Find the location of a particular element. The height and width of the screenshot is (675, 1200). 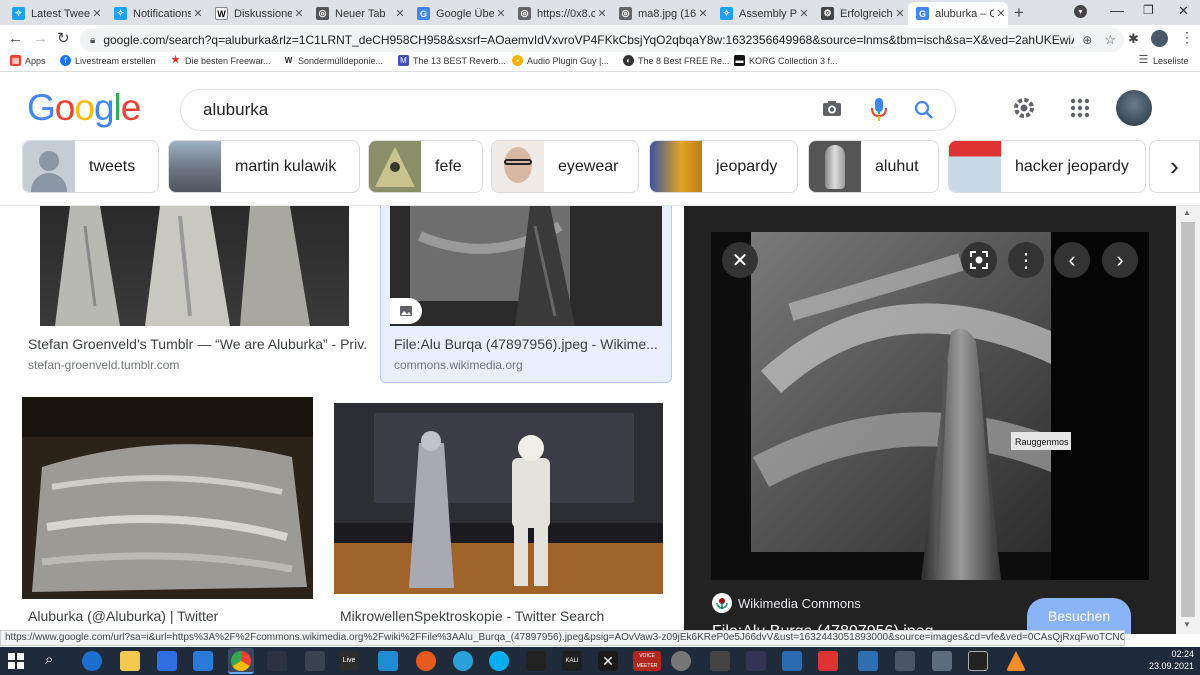

search-icon: ⌕ is located at coordinates (49, 659).